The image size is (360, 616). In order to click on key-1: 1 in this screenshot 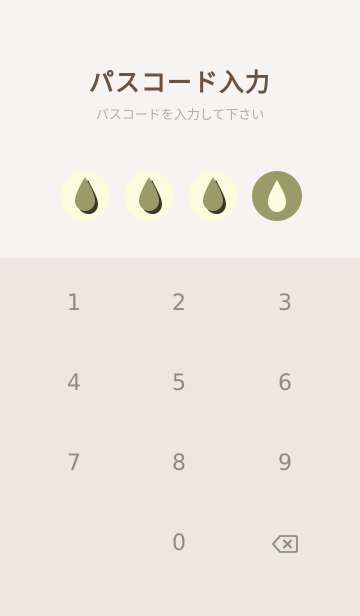, I will do `click(74, 304)`.